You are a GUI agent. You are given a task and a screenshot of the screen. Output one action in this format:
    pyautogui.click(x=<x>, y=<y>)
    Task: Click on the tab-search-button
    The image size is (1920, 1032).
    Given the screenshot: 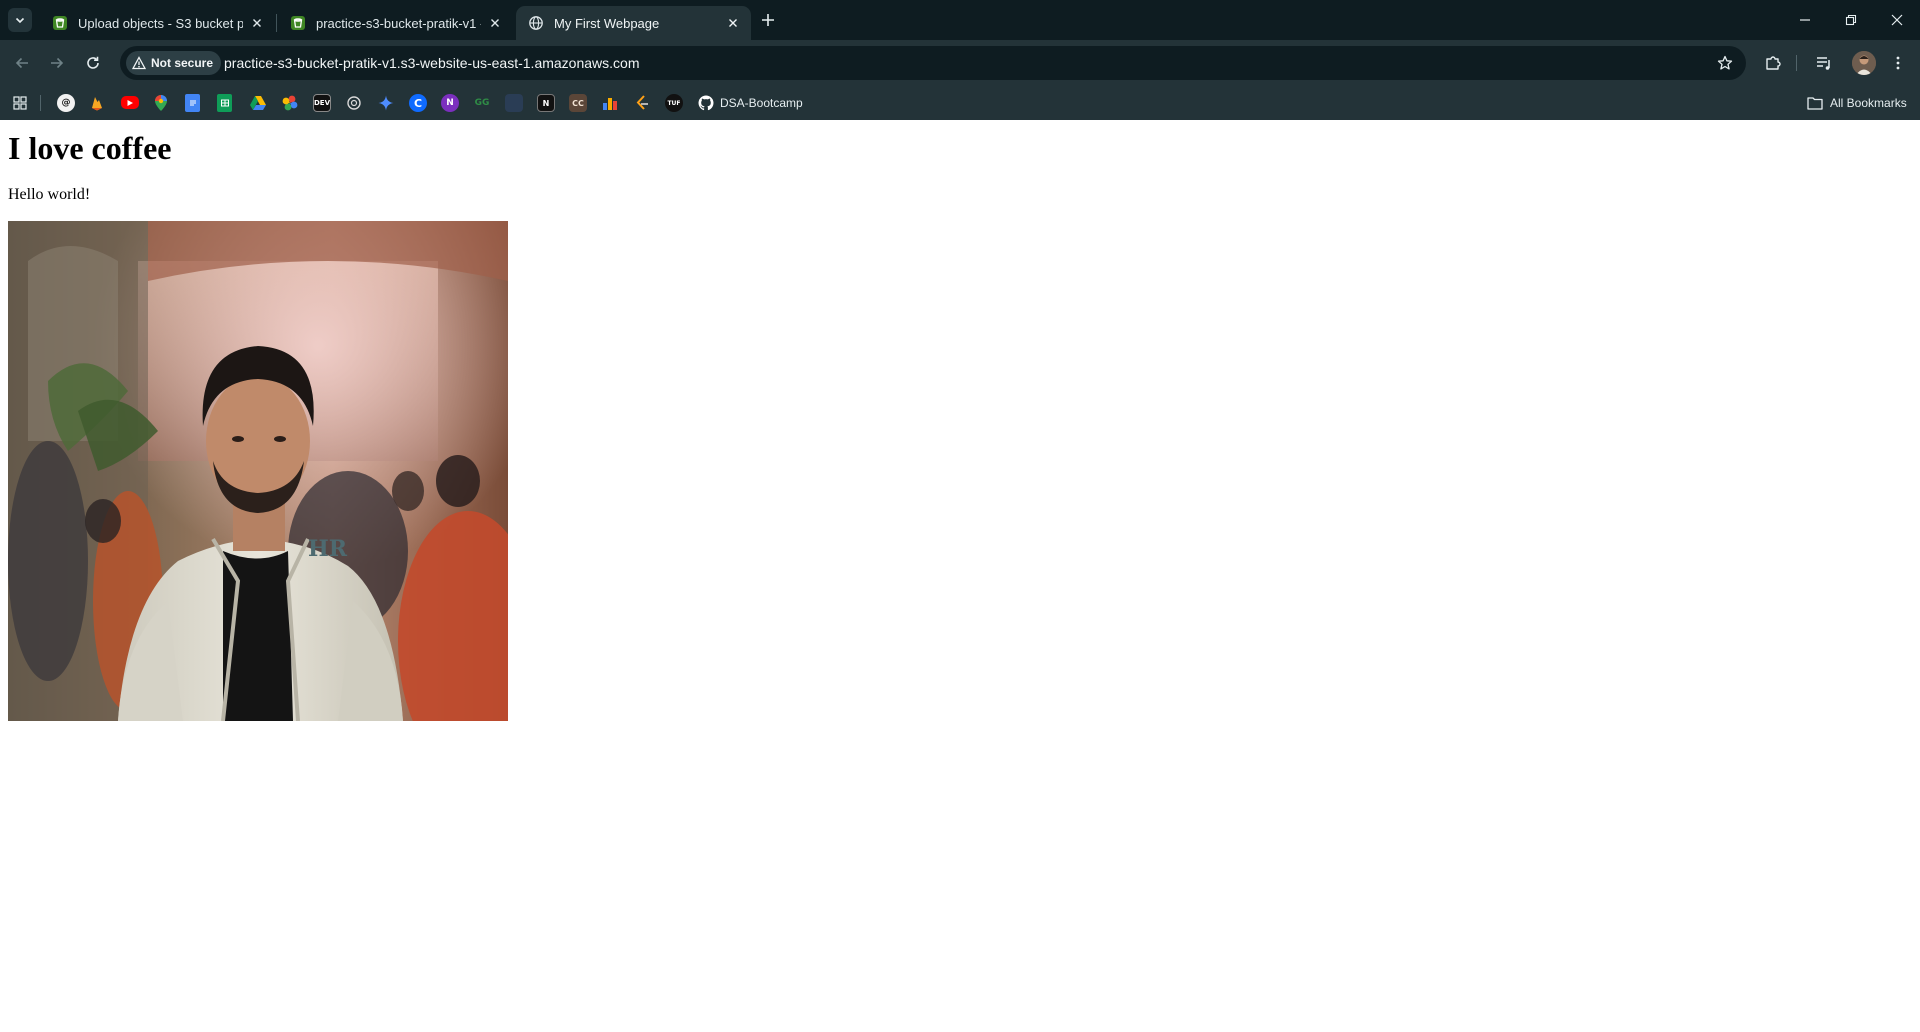 What is the action you would take?
    pyautogui.click(x=20, y=20)
    